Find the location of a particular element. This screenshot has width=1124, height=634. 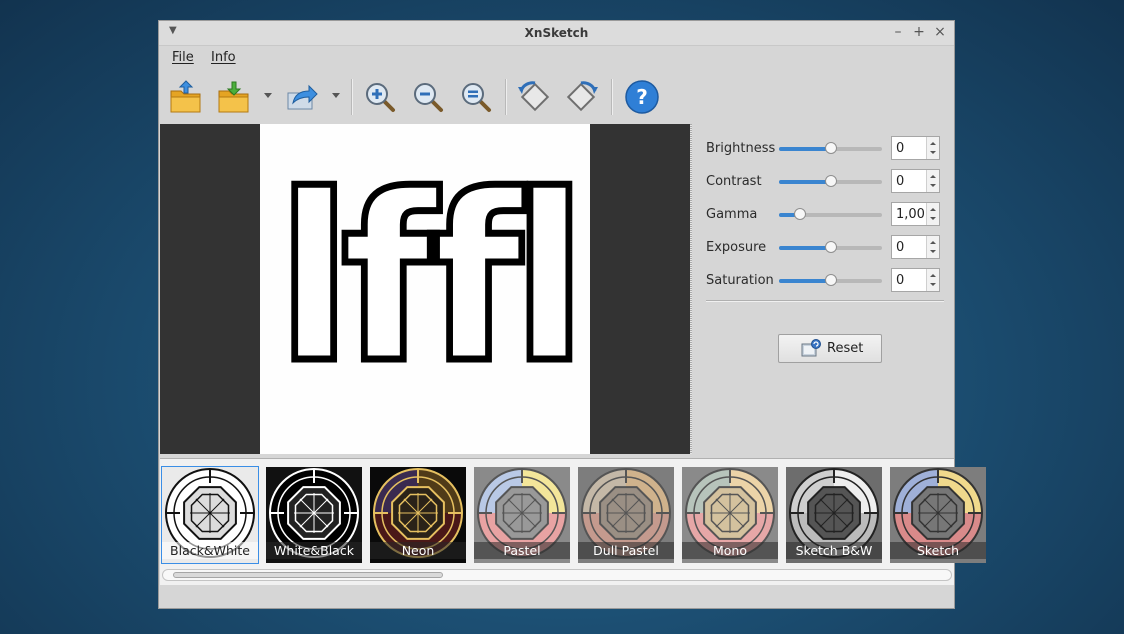

gamma-slider is located at coordinates (830, 214).